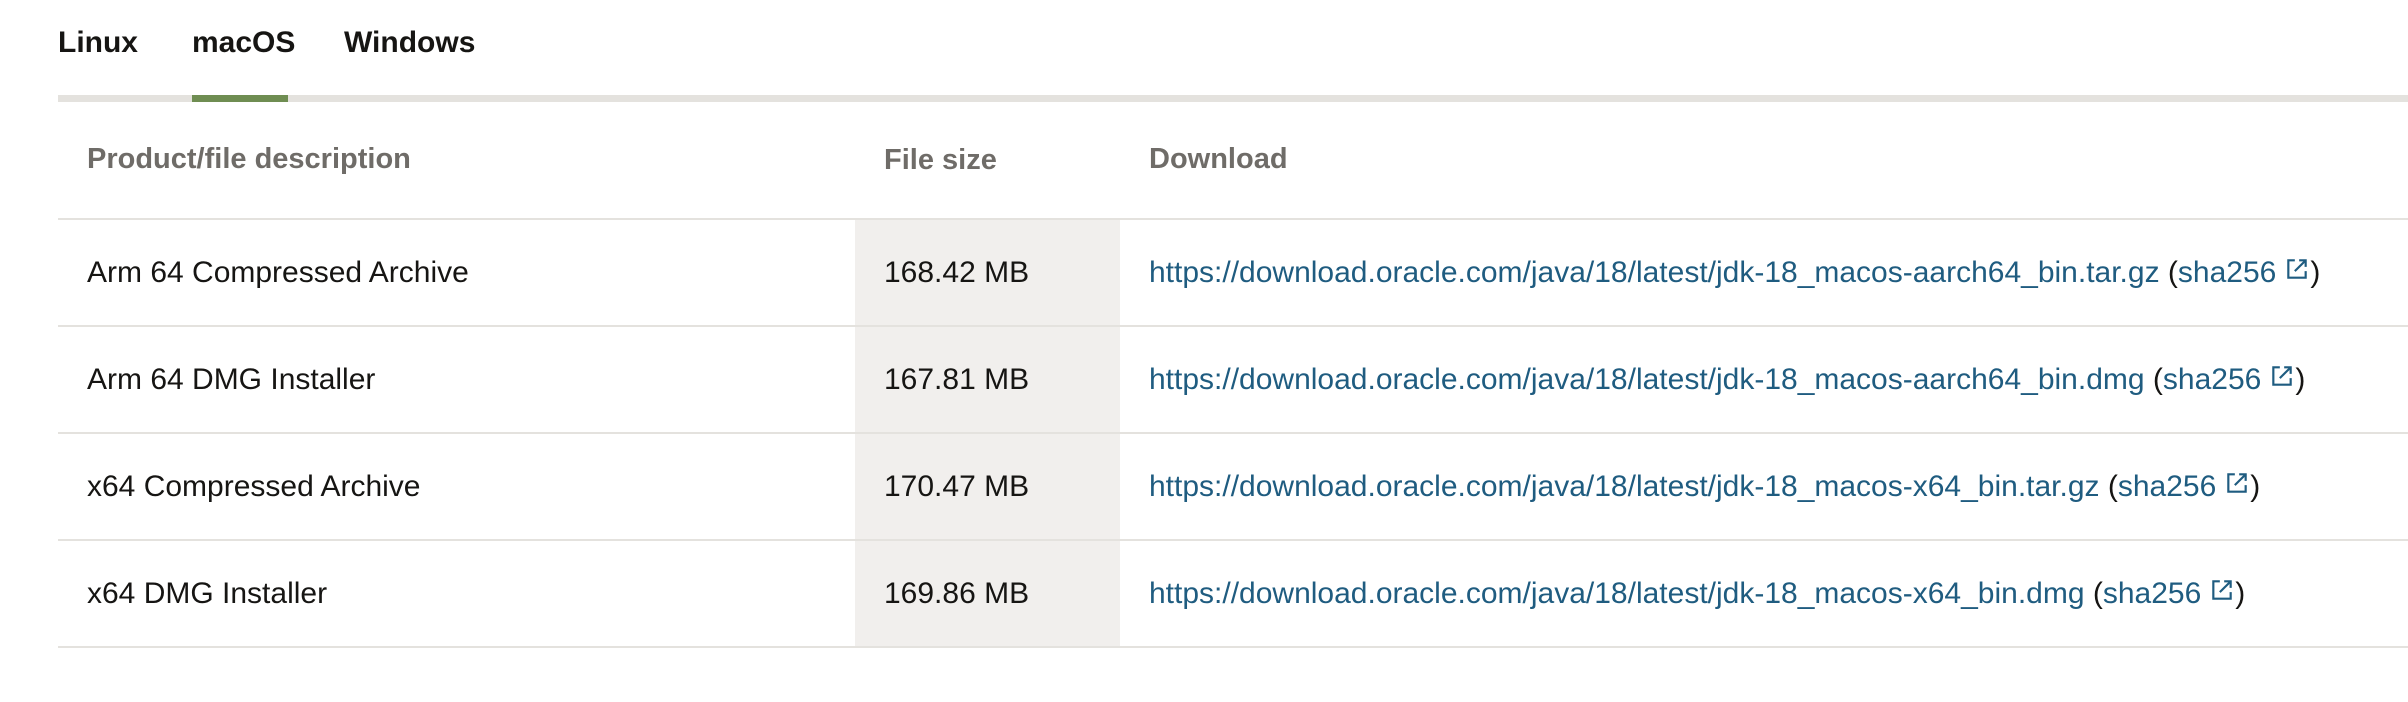 Image resolution: width=2408 pixels, height=702 pixels. I want to click on row-file-size: 170.47 MB, so click(987, 486).